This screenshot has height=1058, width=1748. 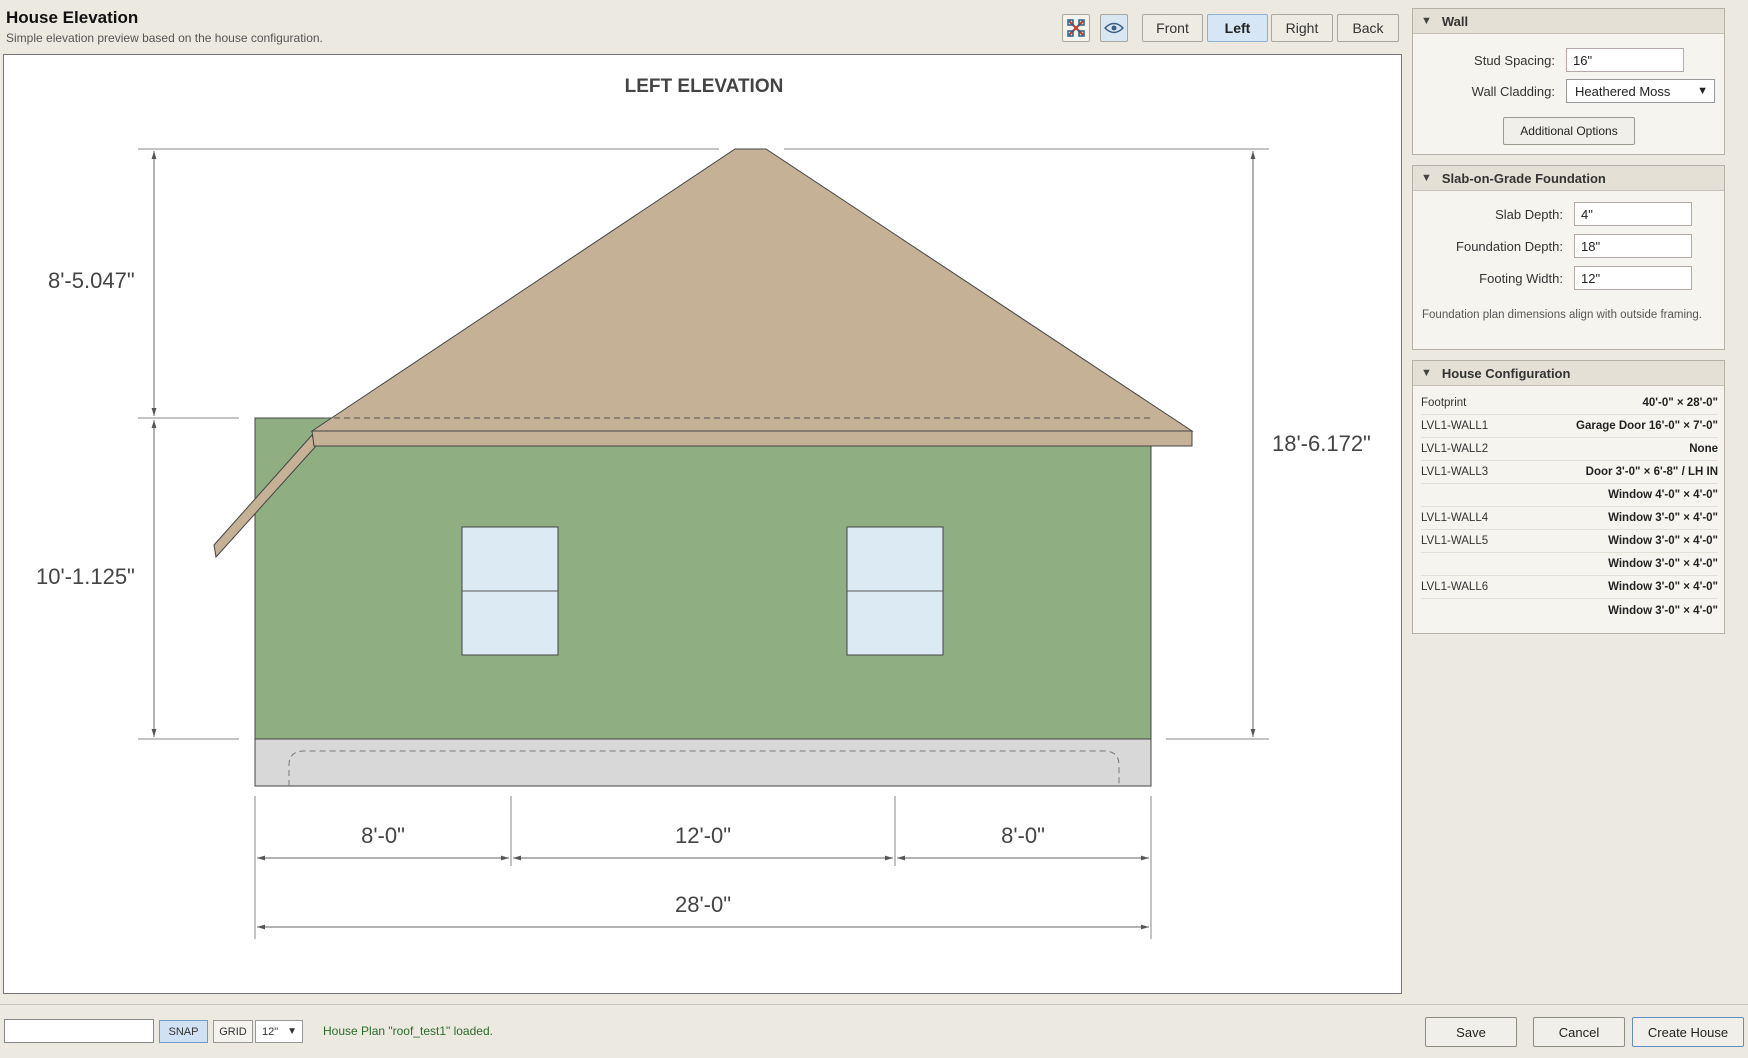 I want to click on foundation-slab, so click(x=703, y=762).